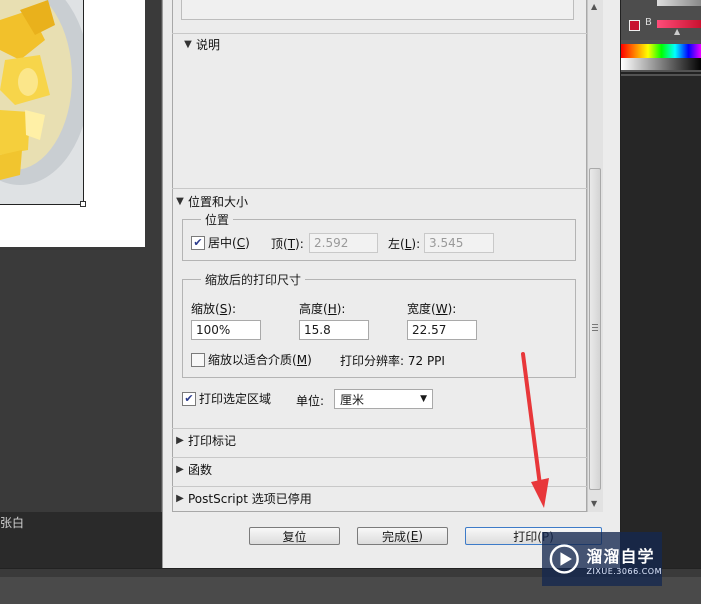 The image size is (701, 604). Describe the element at coordinates (352, 399) in the screenshot. I see `unit-select-value: 厘米` at that location.